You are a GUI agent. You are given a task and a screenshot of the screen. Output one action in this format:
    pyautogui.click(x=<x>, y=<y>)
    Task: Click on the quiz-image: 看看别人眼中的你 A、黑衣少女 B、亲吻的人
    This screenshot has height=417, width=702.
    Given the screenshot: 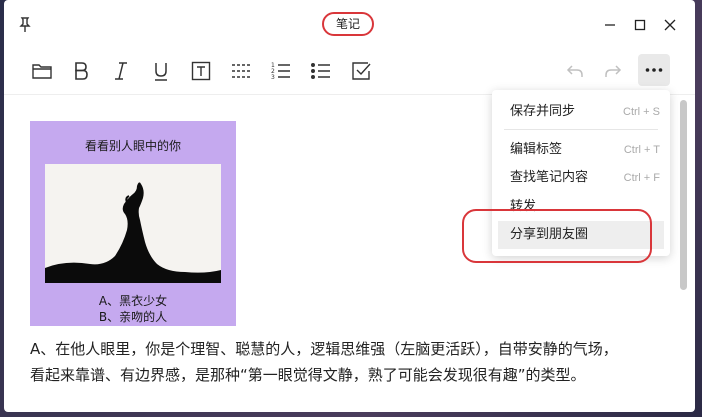 What is the action you would take?
    pyautogui.click(x=133, y=223)
    